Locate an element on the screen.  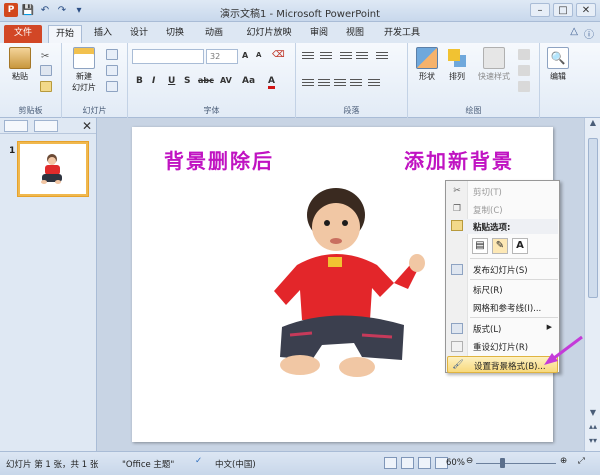
copy-icon: ❐ is located at coordinates (457, 209).